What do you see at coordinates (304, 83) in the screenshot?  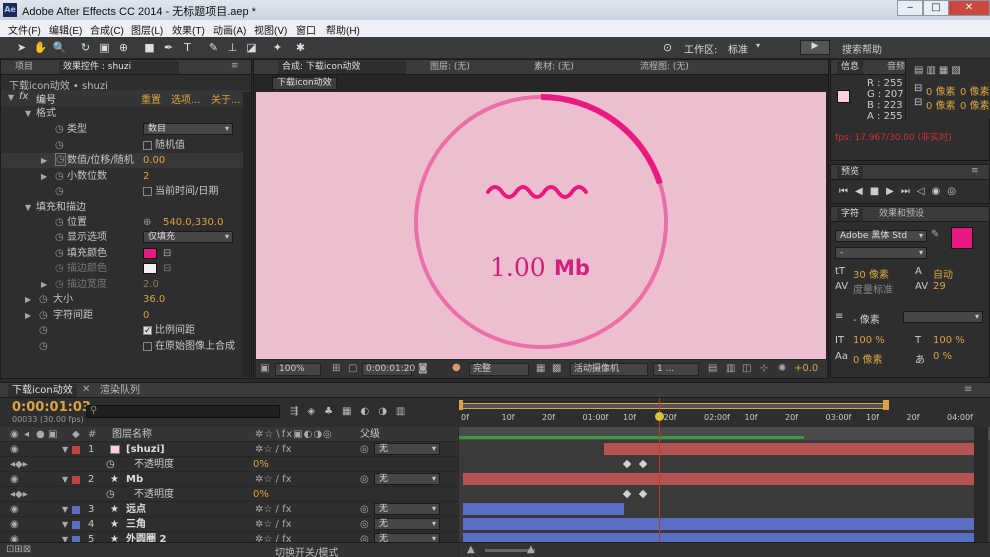 I see `comp-subtab: 下载icon动效` at bounding box center [304, 83].